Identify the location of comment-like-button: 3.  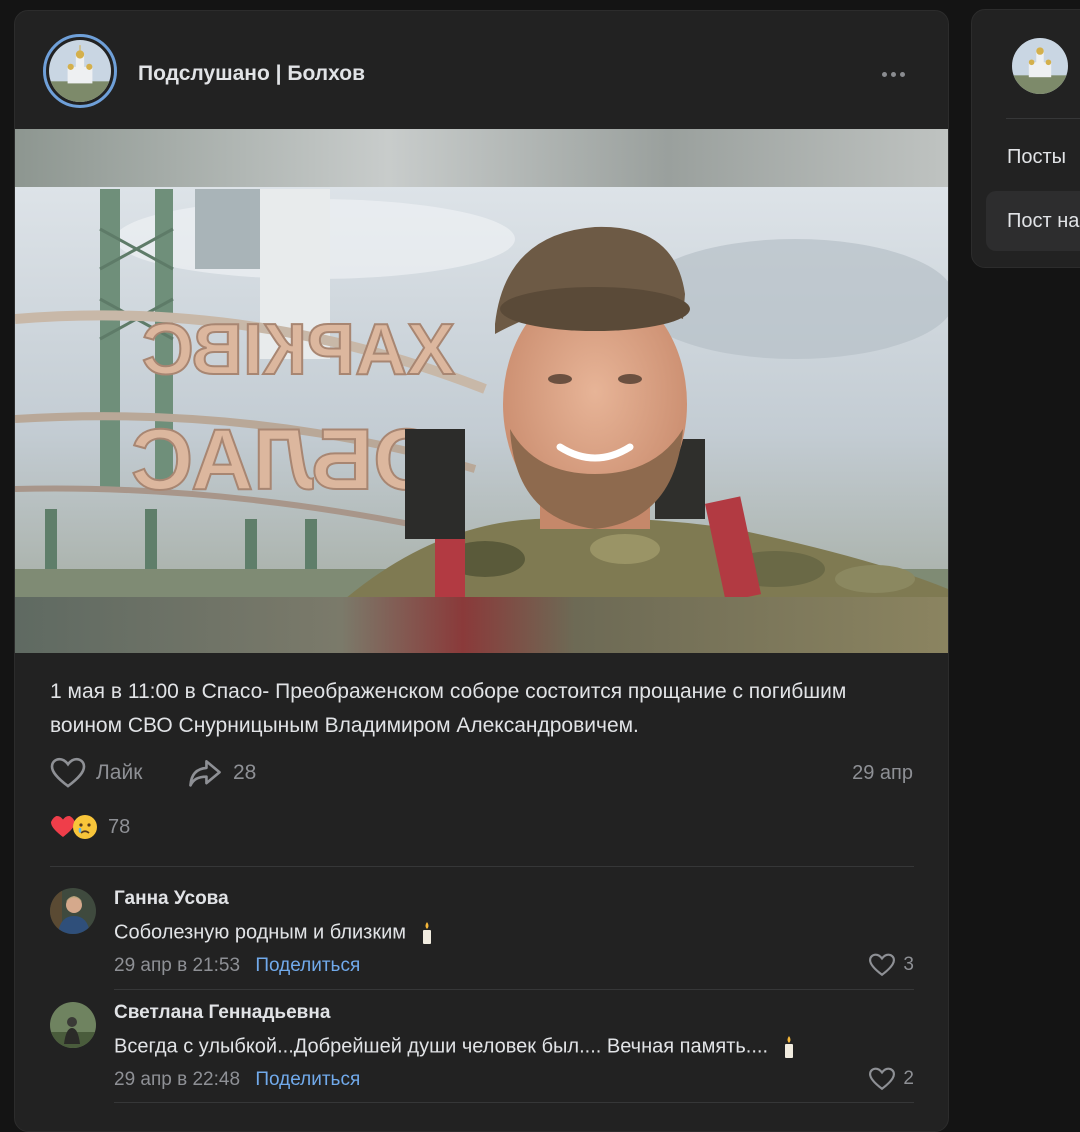
(891, 965).